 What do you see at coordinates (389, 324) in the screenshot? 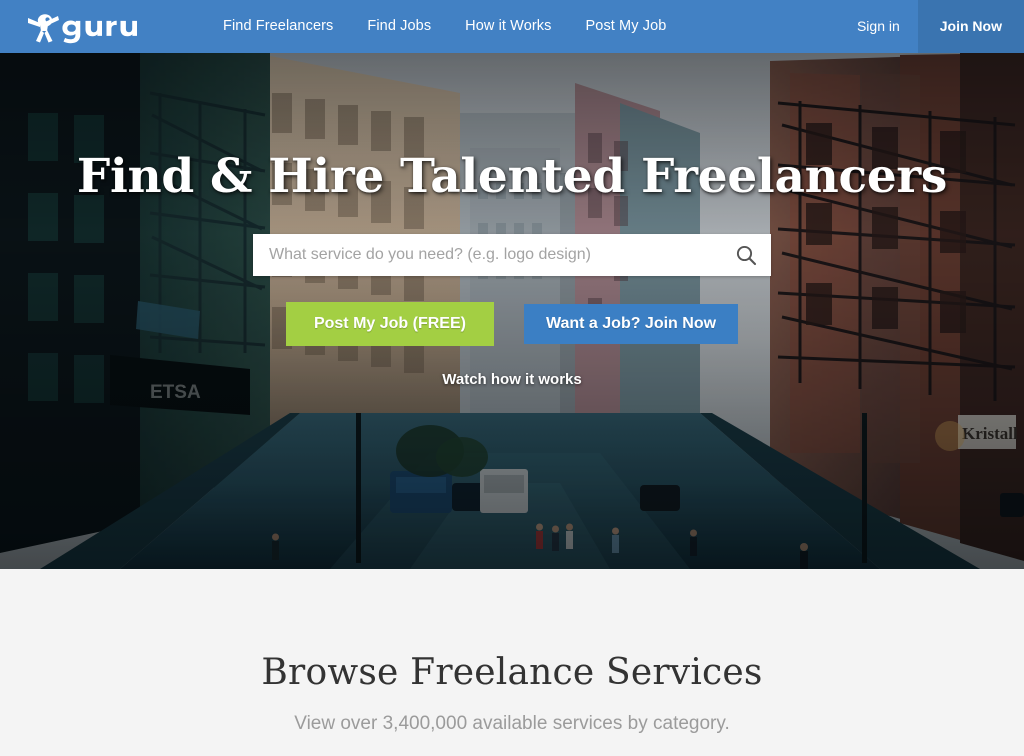
I see `post-my-job-button: Post My Job (FREE)` at bounding box center [389, 324].